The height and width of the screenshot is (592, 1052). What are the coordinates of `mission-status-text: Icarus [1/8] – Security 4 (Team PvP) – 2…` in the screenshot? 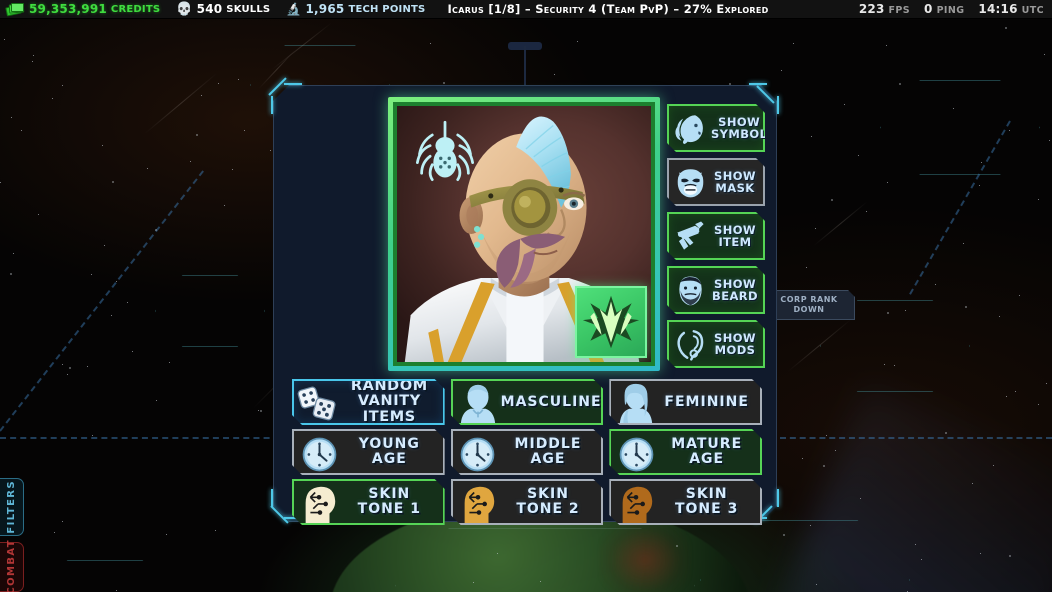 It's located at (608, 9).